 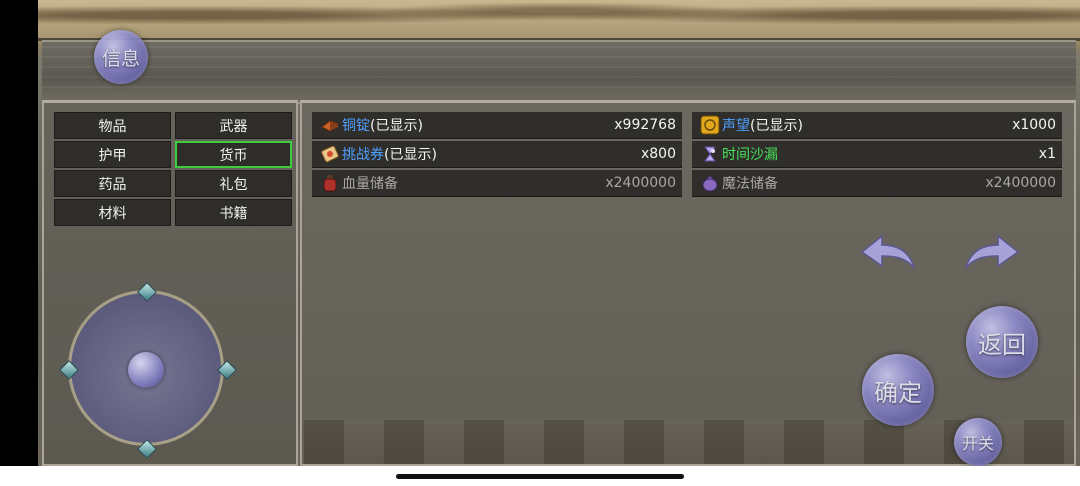 I want to click on item-quantity: x800, so click(x=658, y=154).